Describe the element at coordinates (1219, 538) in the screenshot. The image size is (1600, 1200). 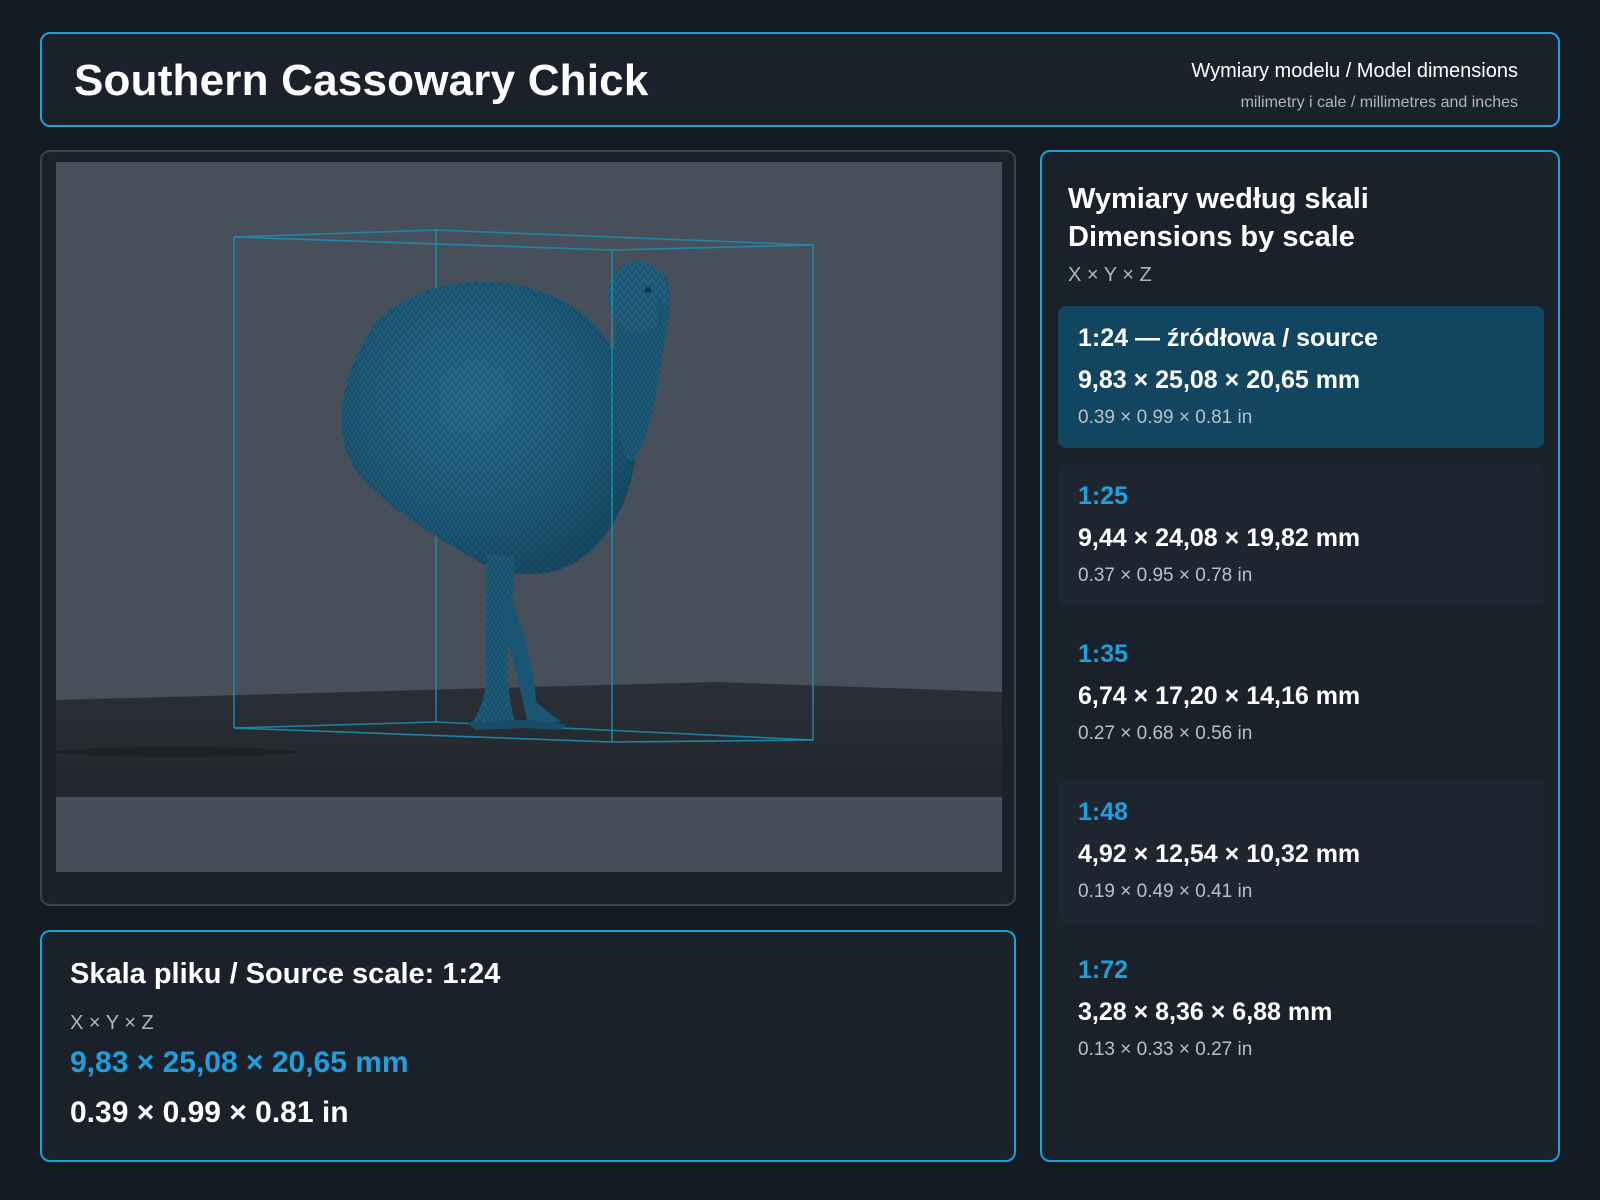
I see `scale-dimensions-mm: 9,44 × 24,08 × 19,82 mm` at that location.